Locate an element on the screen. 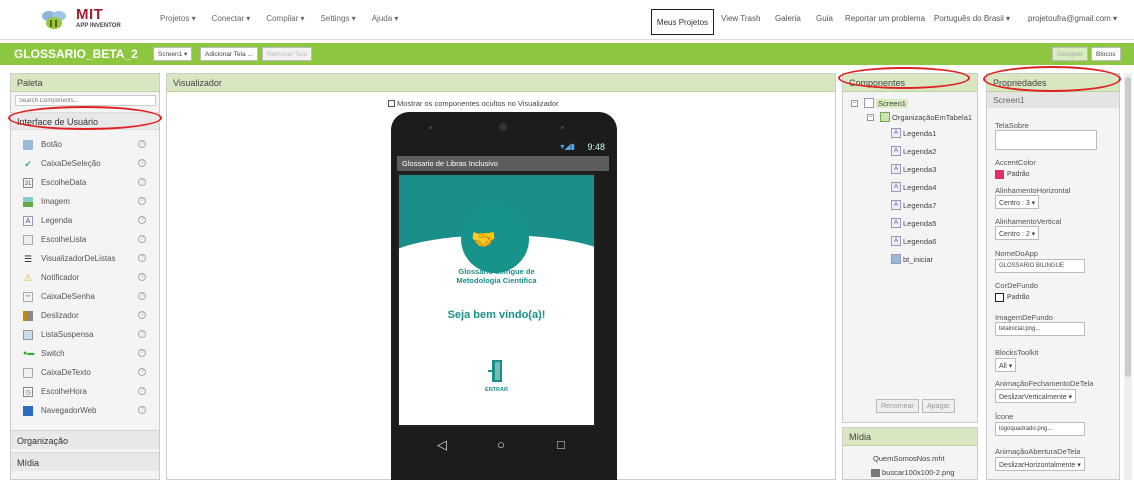  image-file-icon is located at coordinates (875, 472).